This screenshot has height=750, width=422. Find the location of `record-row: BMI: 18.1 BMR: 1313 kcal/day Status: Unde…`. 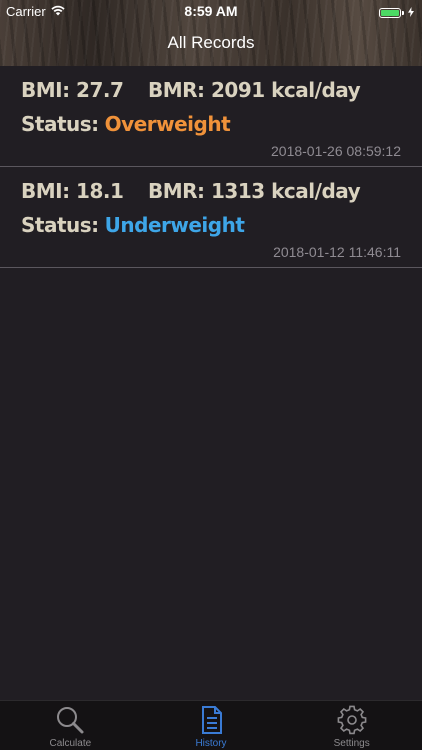

record-row: BMI: 18.1 BMR: 1313 kcal/day Status: Unde… is located at coordinates (211, 217).